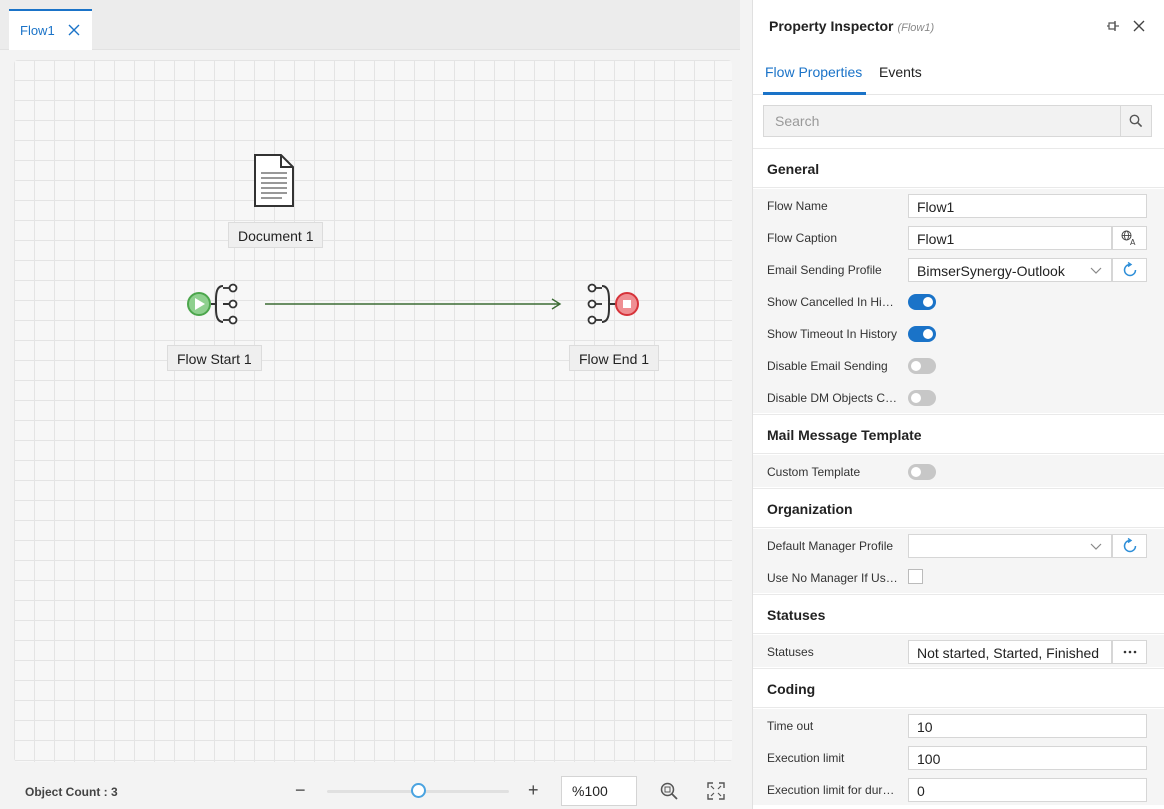 Image resolution: width=1164 pixels, height=809 pixels. What do you see at coordinates (614, 306) in the screenshot?
I see `flow-end-icon` at bounding box center [614, 306].